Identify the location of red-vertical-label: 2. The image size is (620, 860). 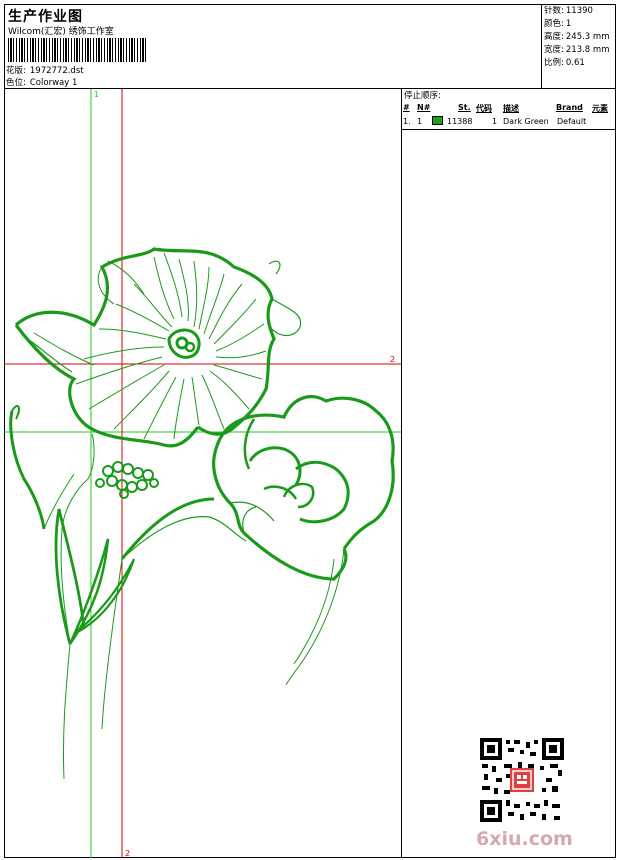
(127, 853).